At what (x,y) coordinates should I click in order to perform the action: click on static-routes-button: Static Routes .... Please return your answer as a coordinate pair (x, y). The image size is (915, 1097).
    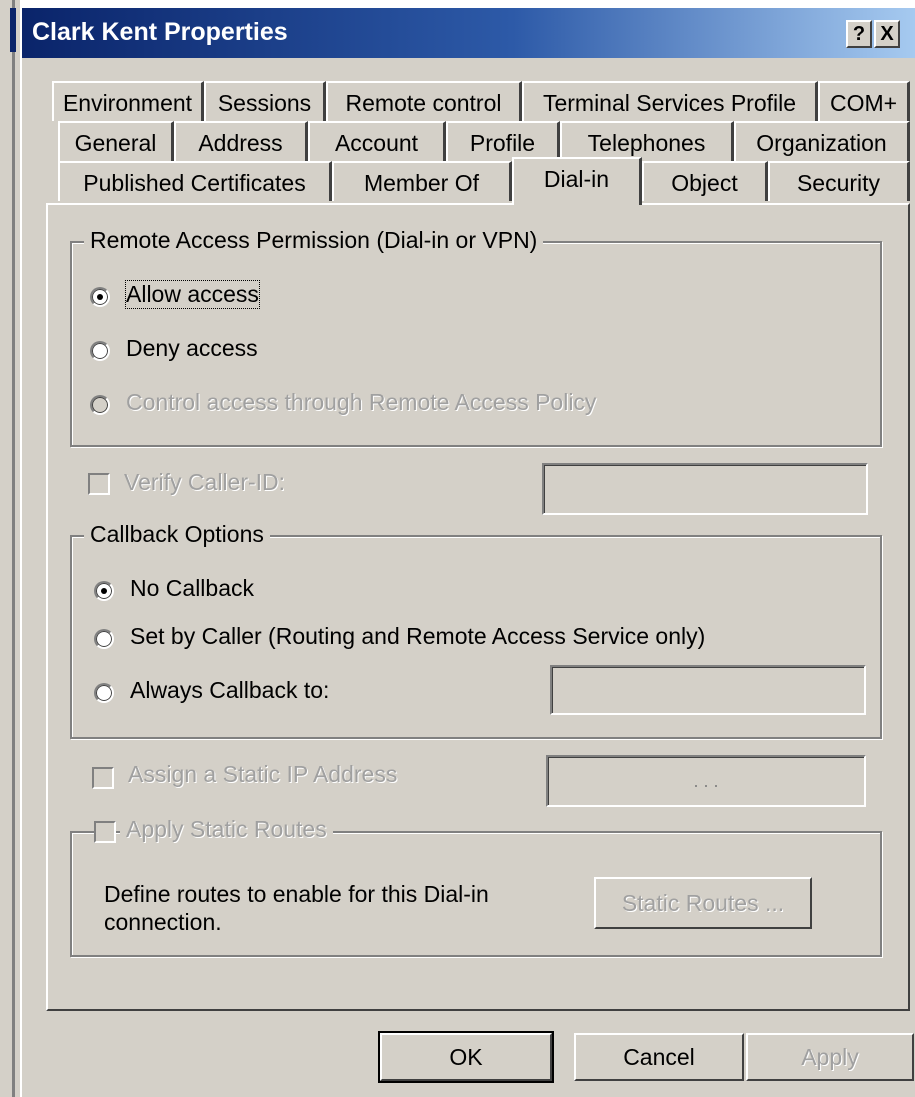
    Looking at the image, I should click on (703, 903).